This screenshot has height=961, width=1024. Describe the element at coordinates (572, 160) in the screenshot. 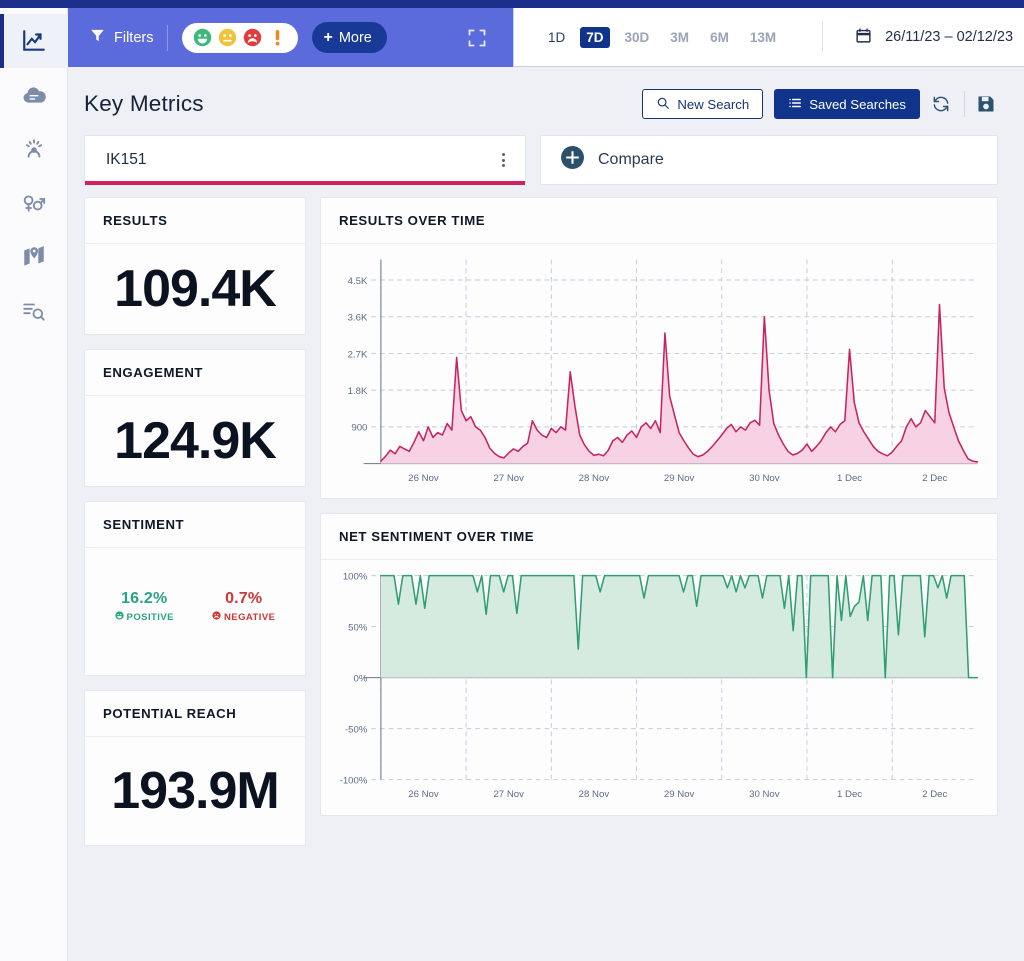

I see `plus-circle-icon` at that location.